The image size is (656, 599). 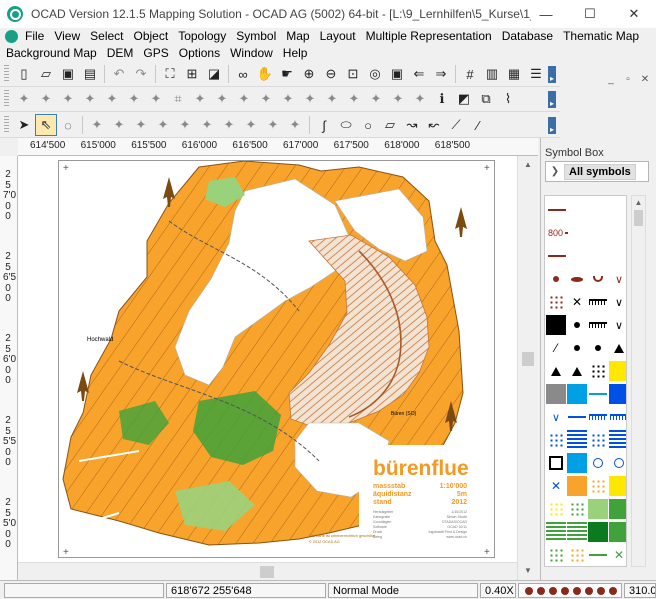 What do you see at coordinates (90, 74) in the screenshot?
I see `print-icon: ▤` at bounding box center [90, 74].